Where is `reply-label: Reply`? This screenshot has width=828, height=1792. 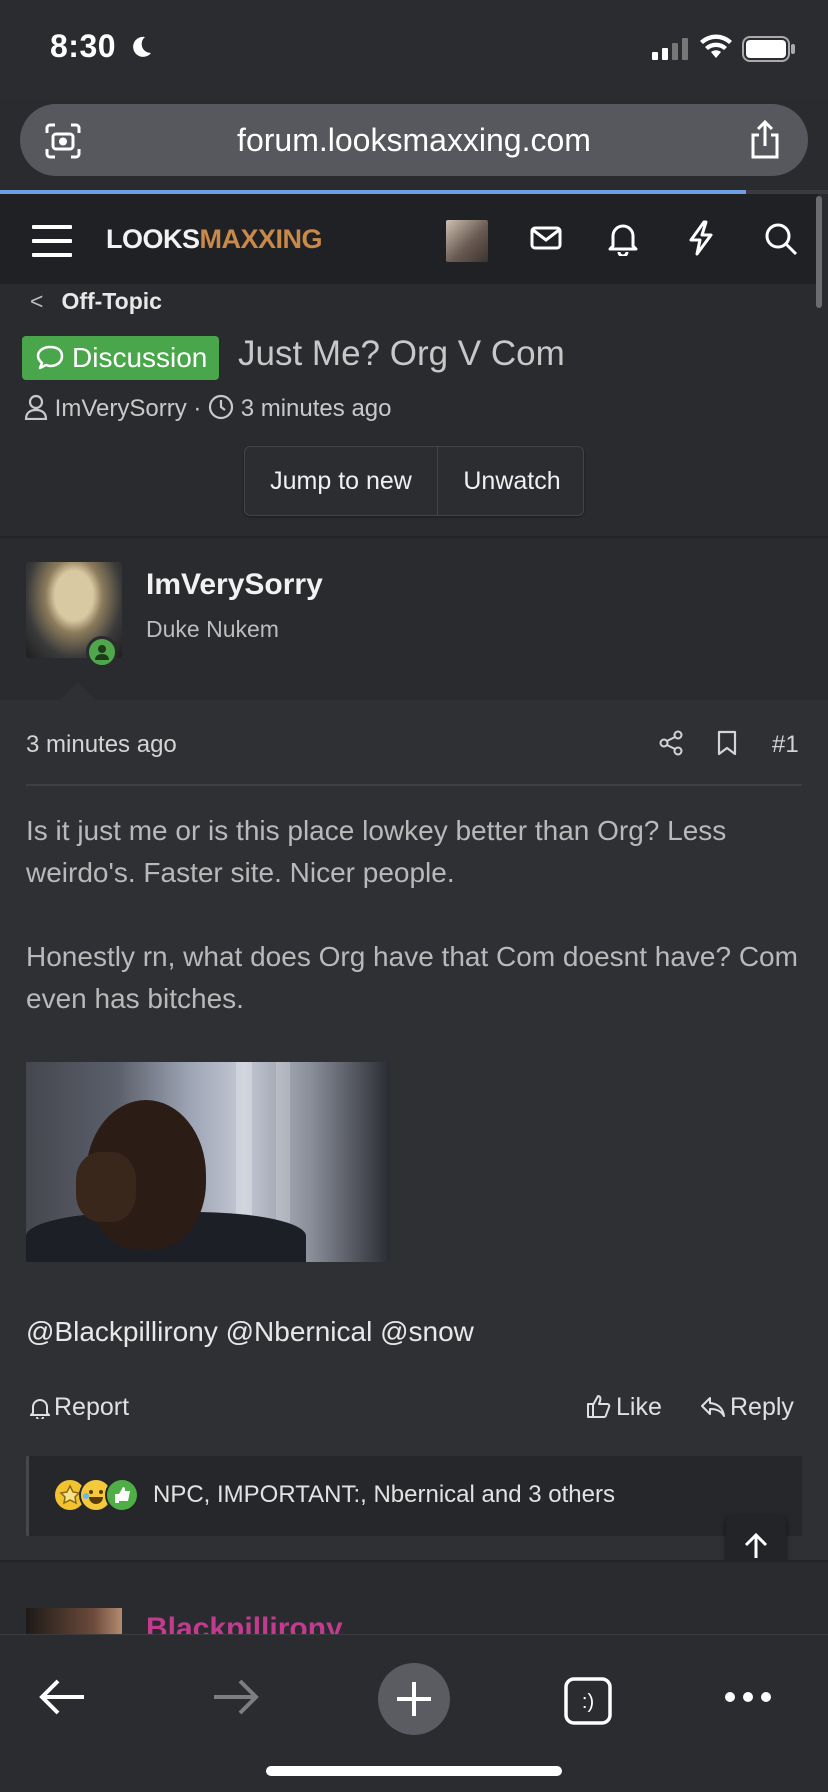
reply-label: Reply is located at coordinates (762, 1407).